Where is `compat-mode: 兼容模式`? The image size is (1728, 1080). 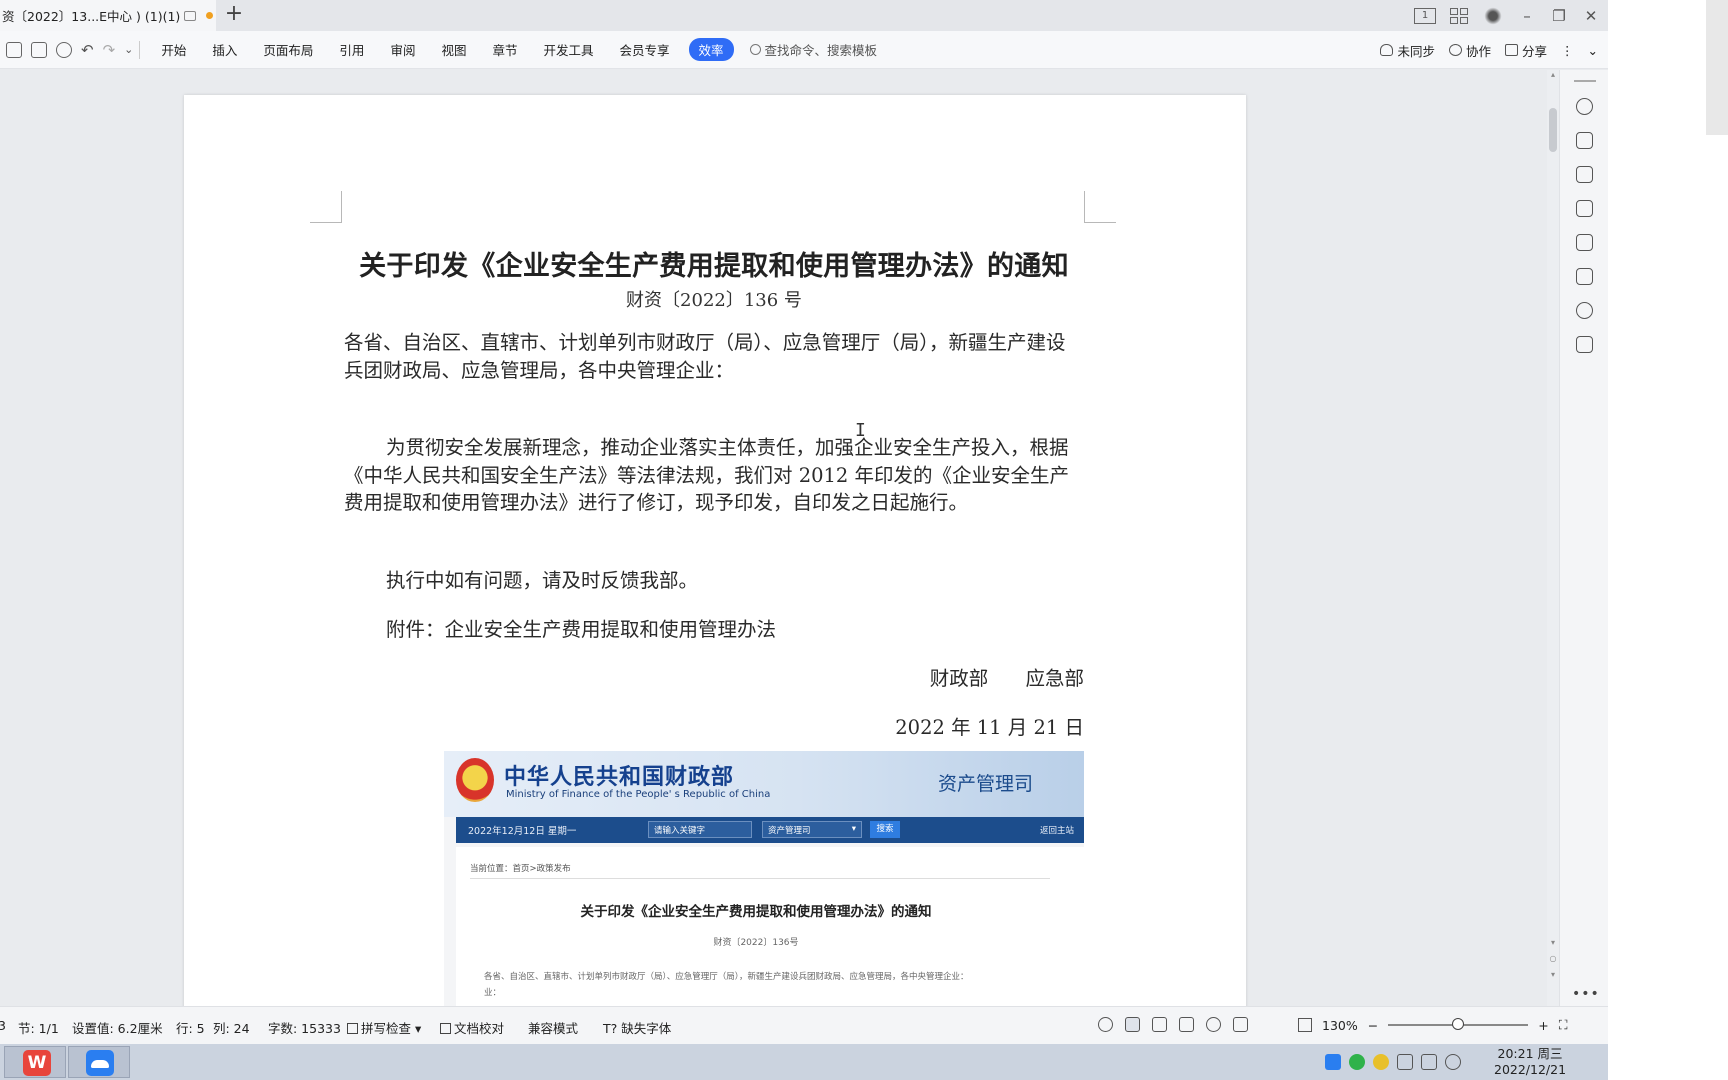
compat-mode: 兼容模式 is located at coordinates (553, 1027).